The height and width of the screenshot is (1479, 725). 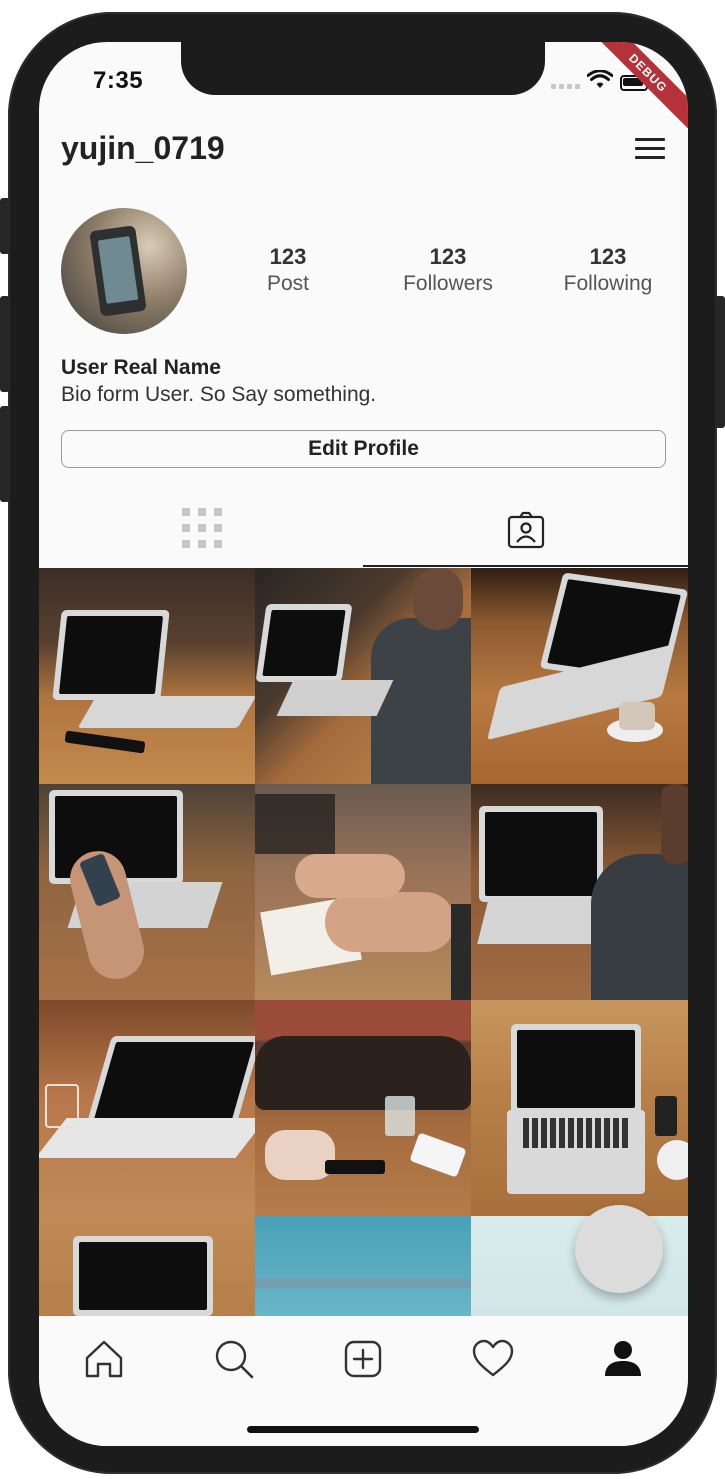 What do you see at coordinates (448, 283) in the screenshot?
I see `followers-label: Followers` at bounding box center [448, 283].